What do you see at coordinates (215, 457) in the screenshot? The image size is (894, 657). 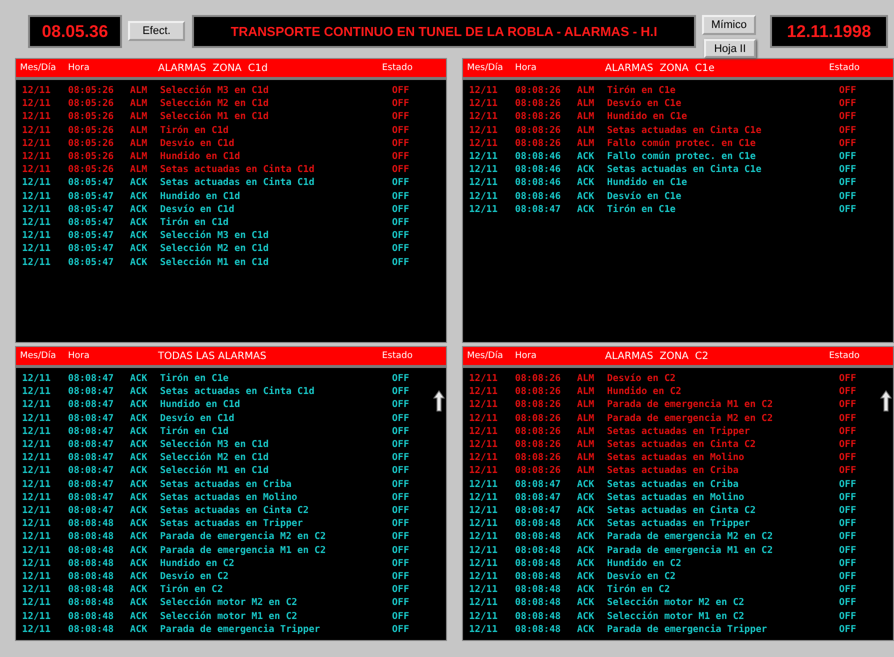 I see `message-cell-text: Selección M2 en C1d` at bounding box center [215, 457].